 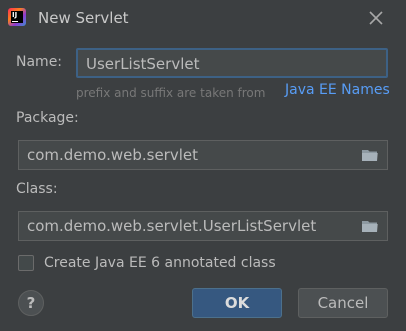 What do you see at coordinates (343, 303) in the screenshot?
I see `cancel-button: Cancel` at bounding box center [343, 303].